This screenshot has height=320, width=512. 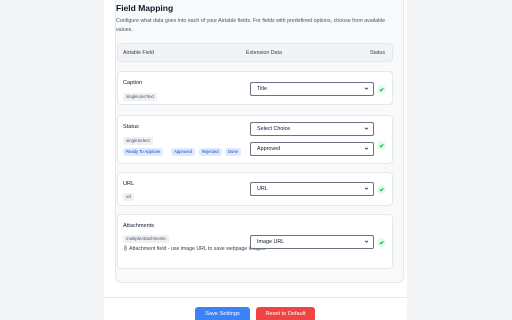 I want to click on option-chip: Approved, so click(x=183, y=152).